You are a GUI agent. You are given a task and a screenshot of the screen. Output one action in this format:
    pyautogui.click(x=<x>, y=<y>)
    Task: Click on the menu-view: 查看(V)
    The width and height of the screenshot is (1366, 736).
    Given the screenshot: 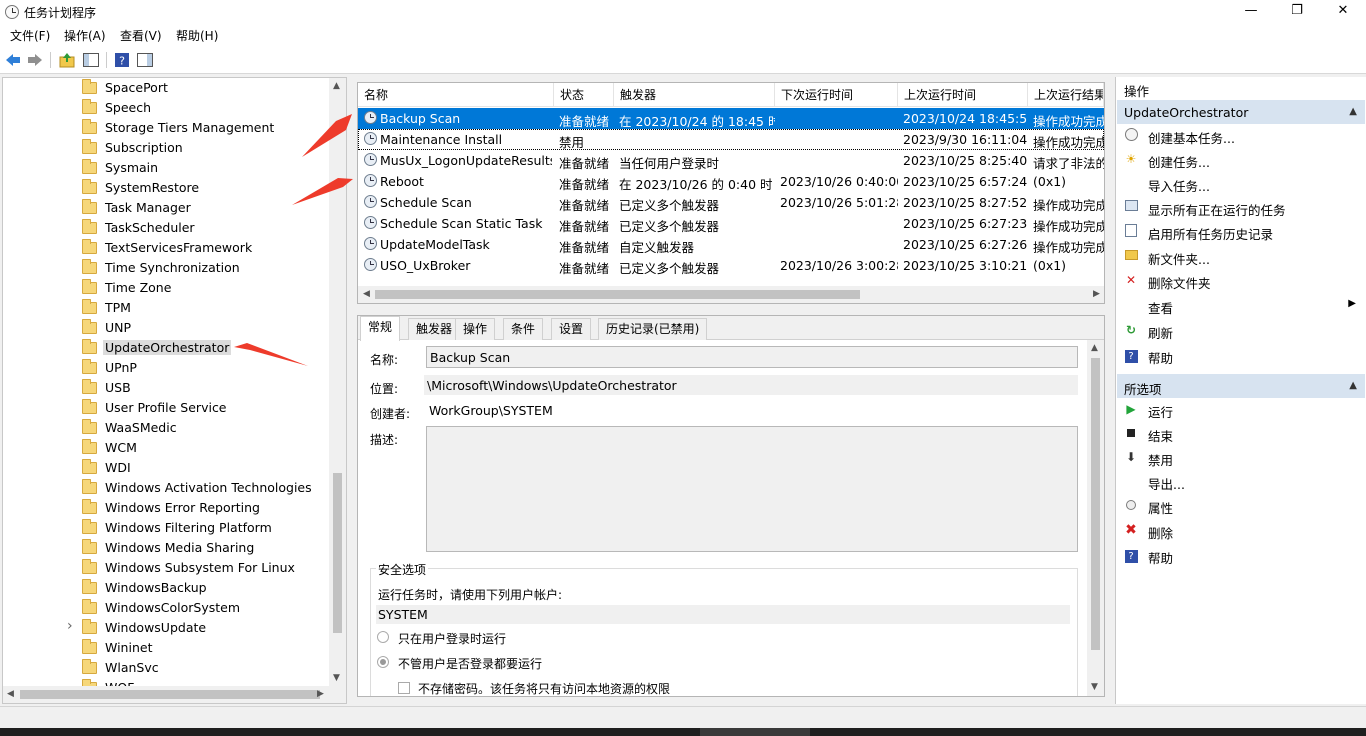 What is the action you would take?
    pyautogui.click(x=141, y=35)
    